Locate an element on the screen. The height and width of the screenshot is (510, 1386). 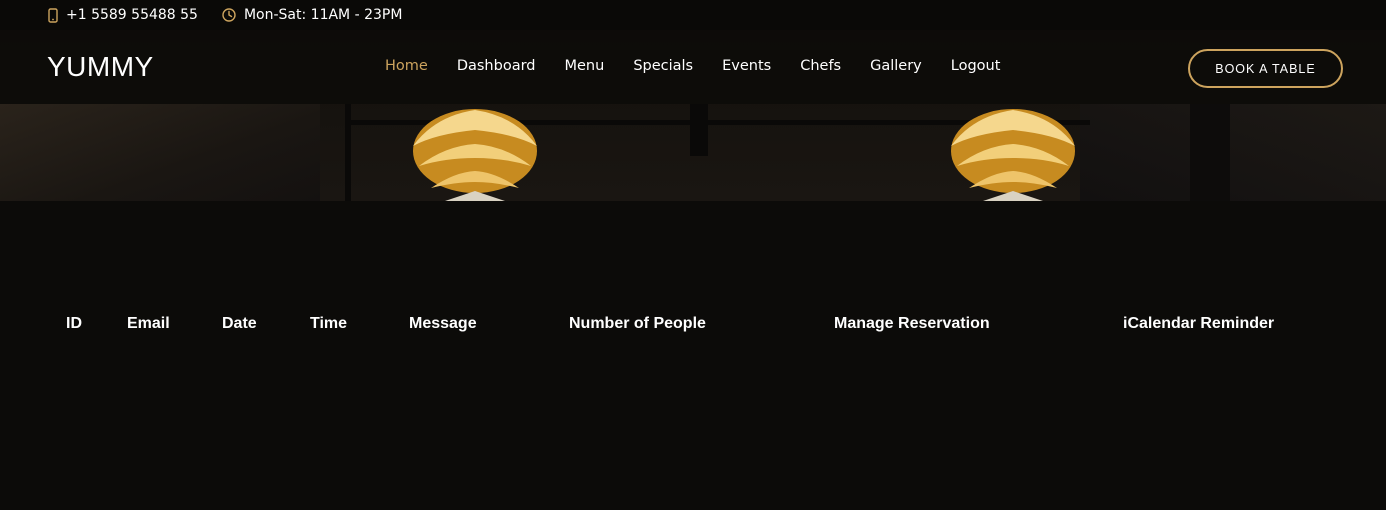
pendant-lamp-right is located at coordinates (1013, 155).